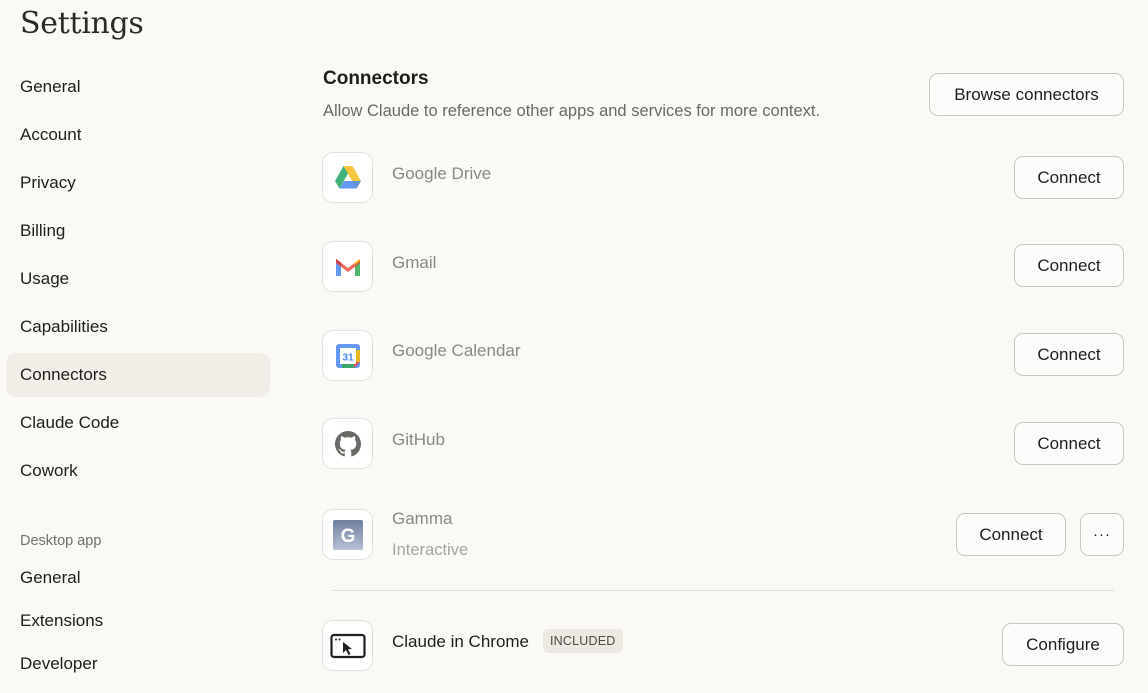 Image resolution: width=1148 pixels, height=693 pixels. Describe the element at coordinates (138, 183) in the screenshot. I see `sidebar-item-privacy: Privacy` at that location.